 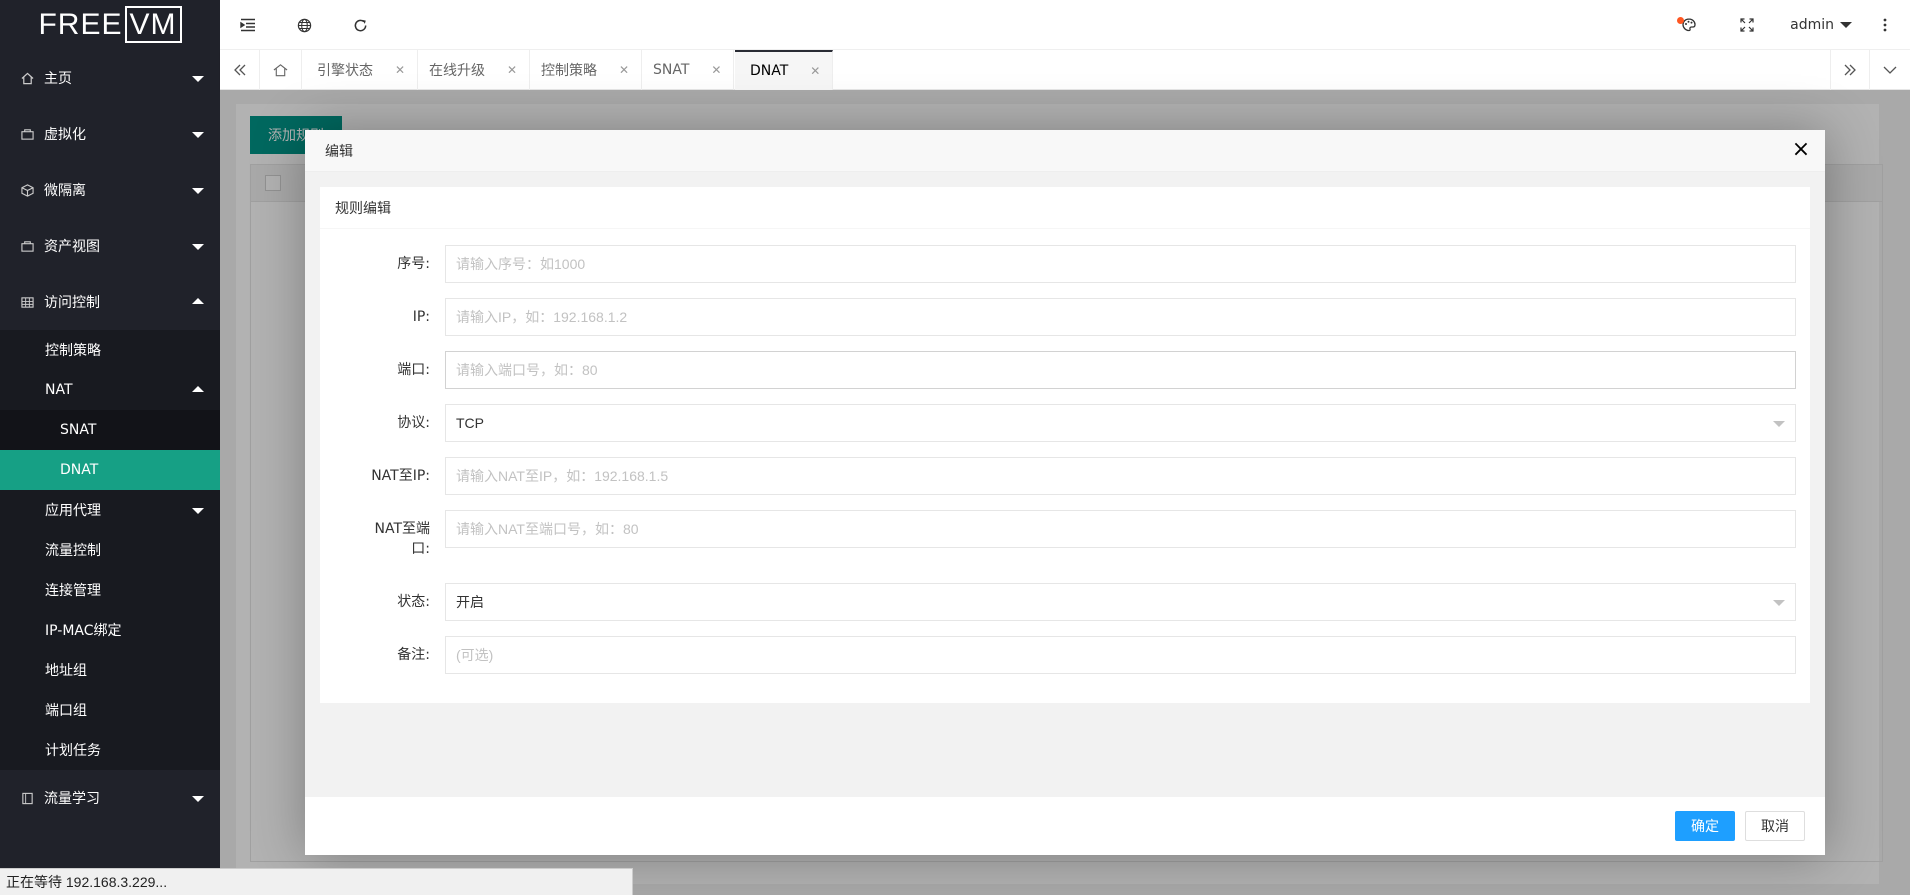 What do you see at coordinates (27, 246) in the screenshot?
I see `server-icon` at bounding box center [27, 246].